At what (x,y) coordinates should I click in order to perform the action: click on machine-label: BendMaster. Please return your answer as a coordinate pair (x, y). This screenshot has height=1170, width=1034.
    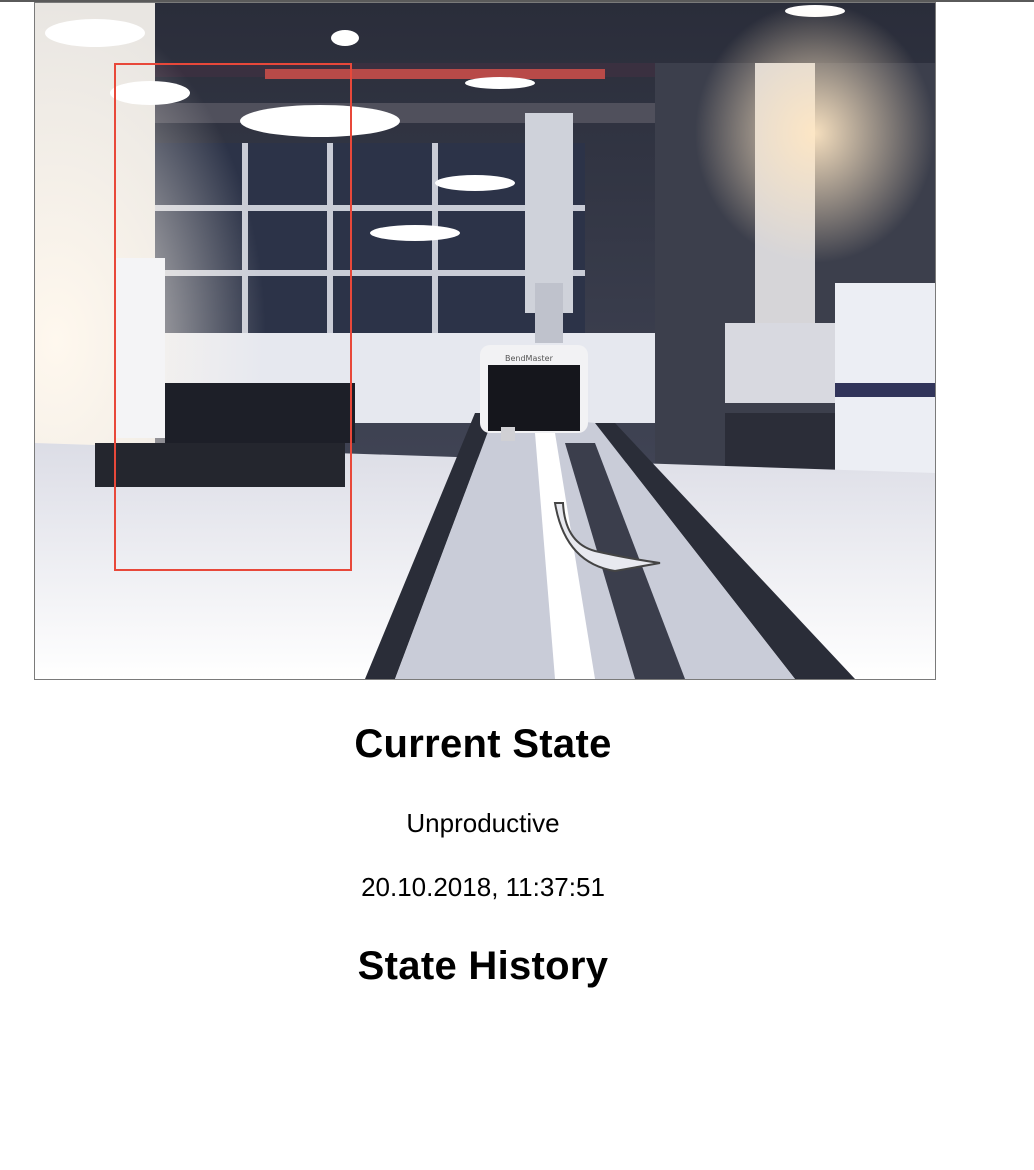
    Looking at the image, I should click on (529, 358).